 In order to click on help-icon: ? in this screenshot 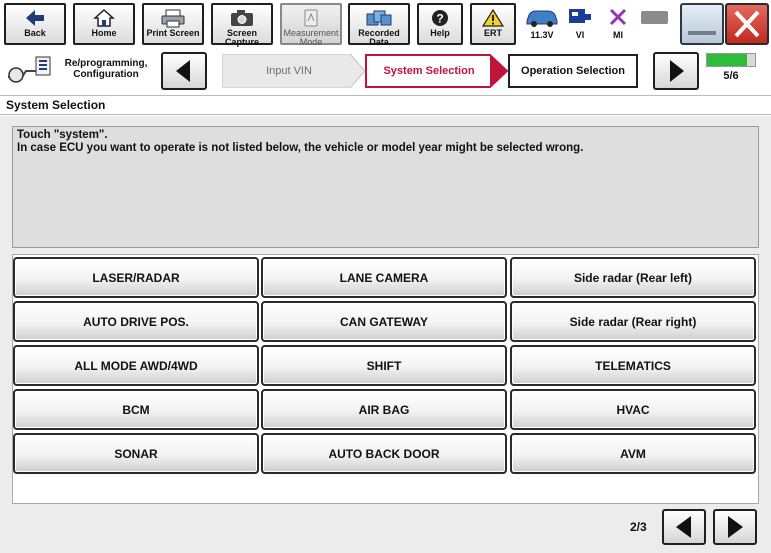, I will do `click(440, 18)`.